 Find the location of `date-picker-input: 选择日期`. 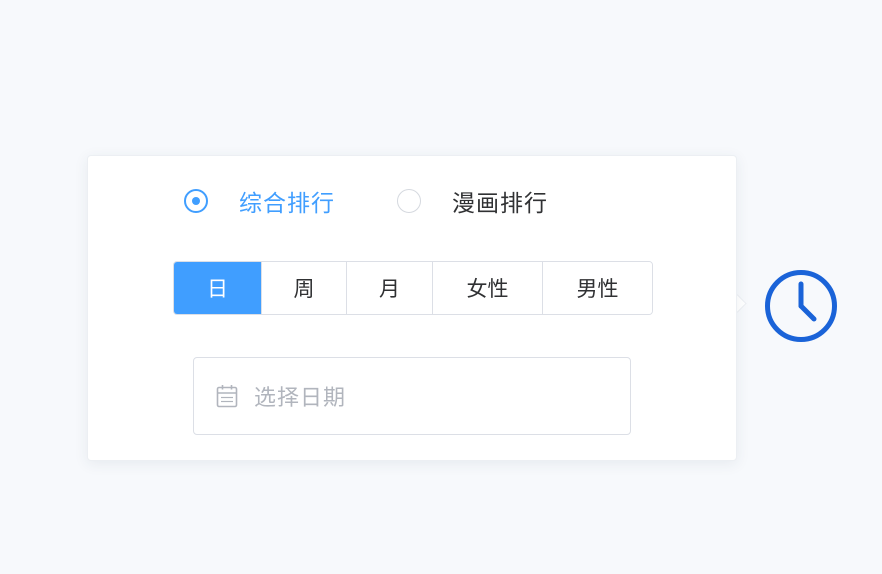

date-picker-input: 选择日期 is located at coordinates (412, 396).